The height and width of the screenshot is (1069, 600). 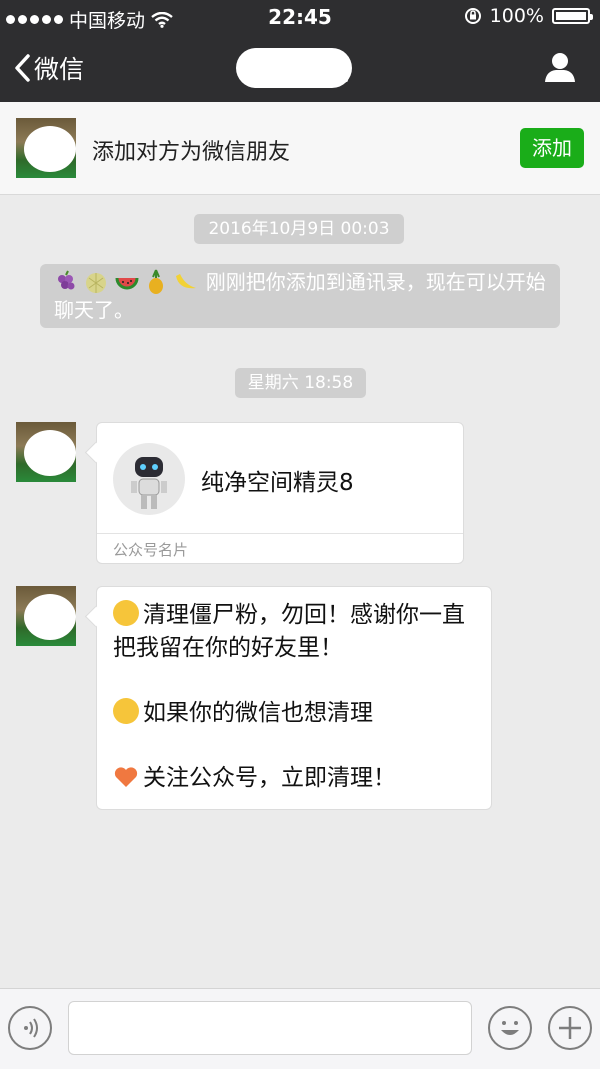 I want to click on nav-bar: 微信 哥, so click(x=300, y=68).